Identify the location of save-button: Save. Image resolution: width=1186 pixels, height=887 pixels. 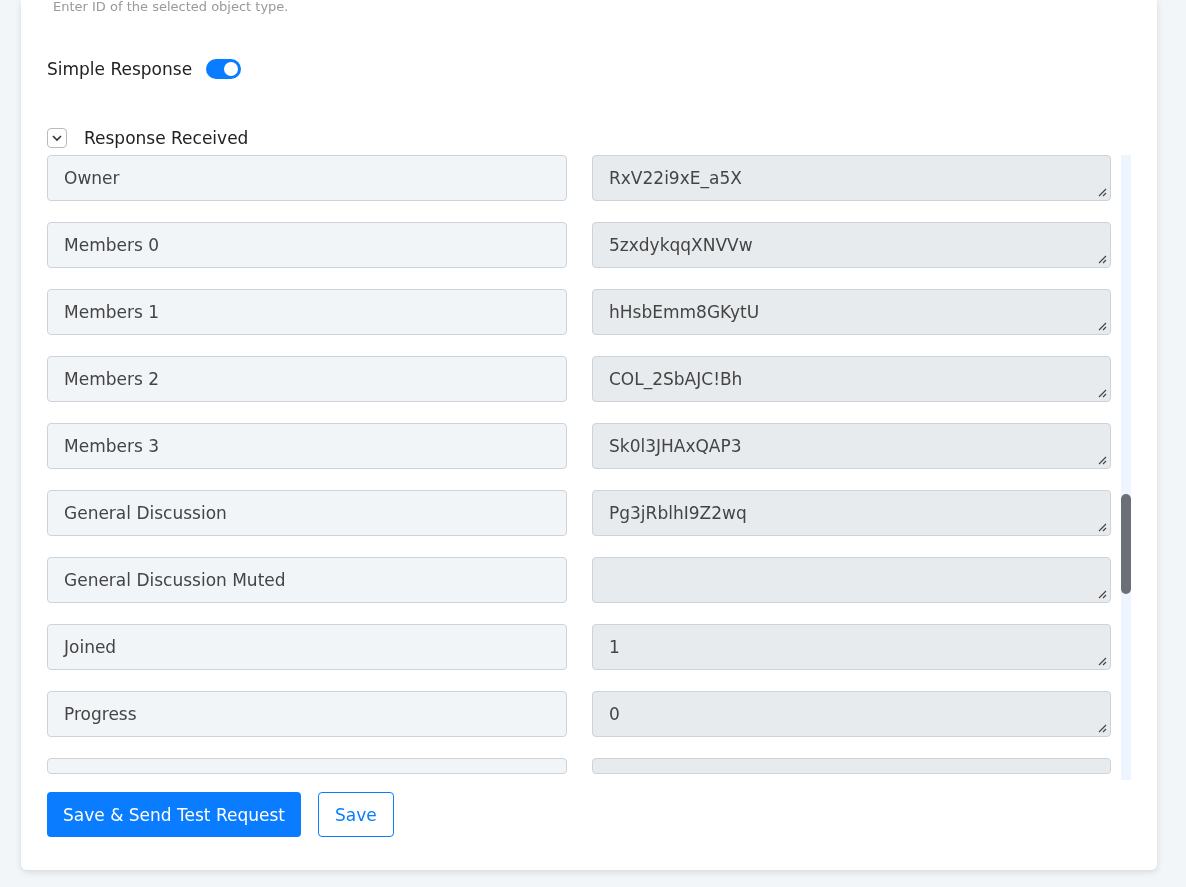
(355, 814).